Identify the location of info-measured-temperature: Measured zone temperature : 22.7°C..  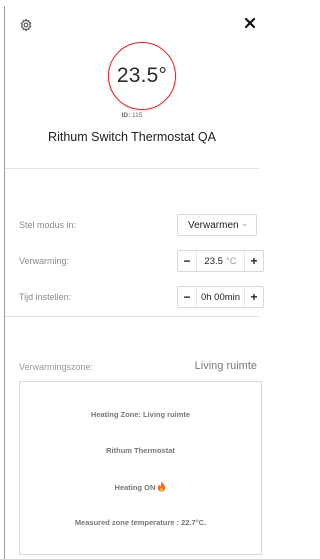
(140, 522).